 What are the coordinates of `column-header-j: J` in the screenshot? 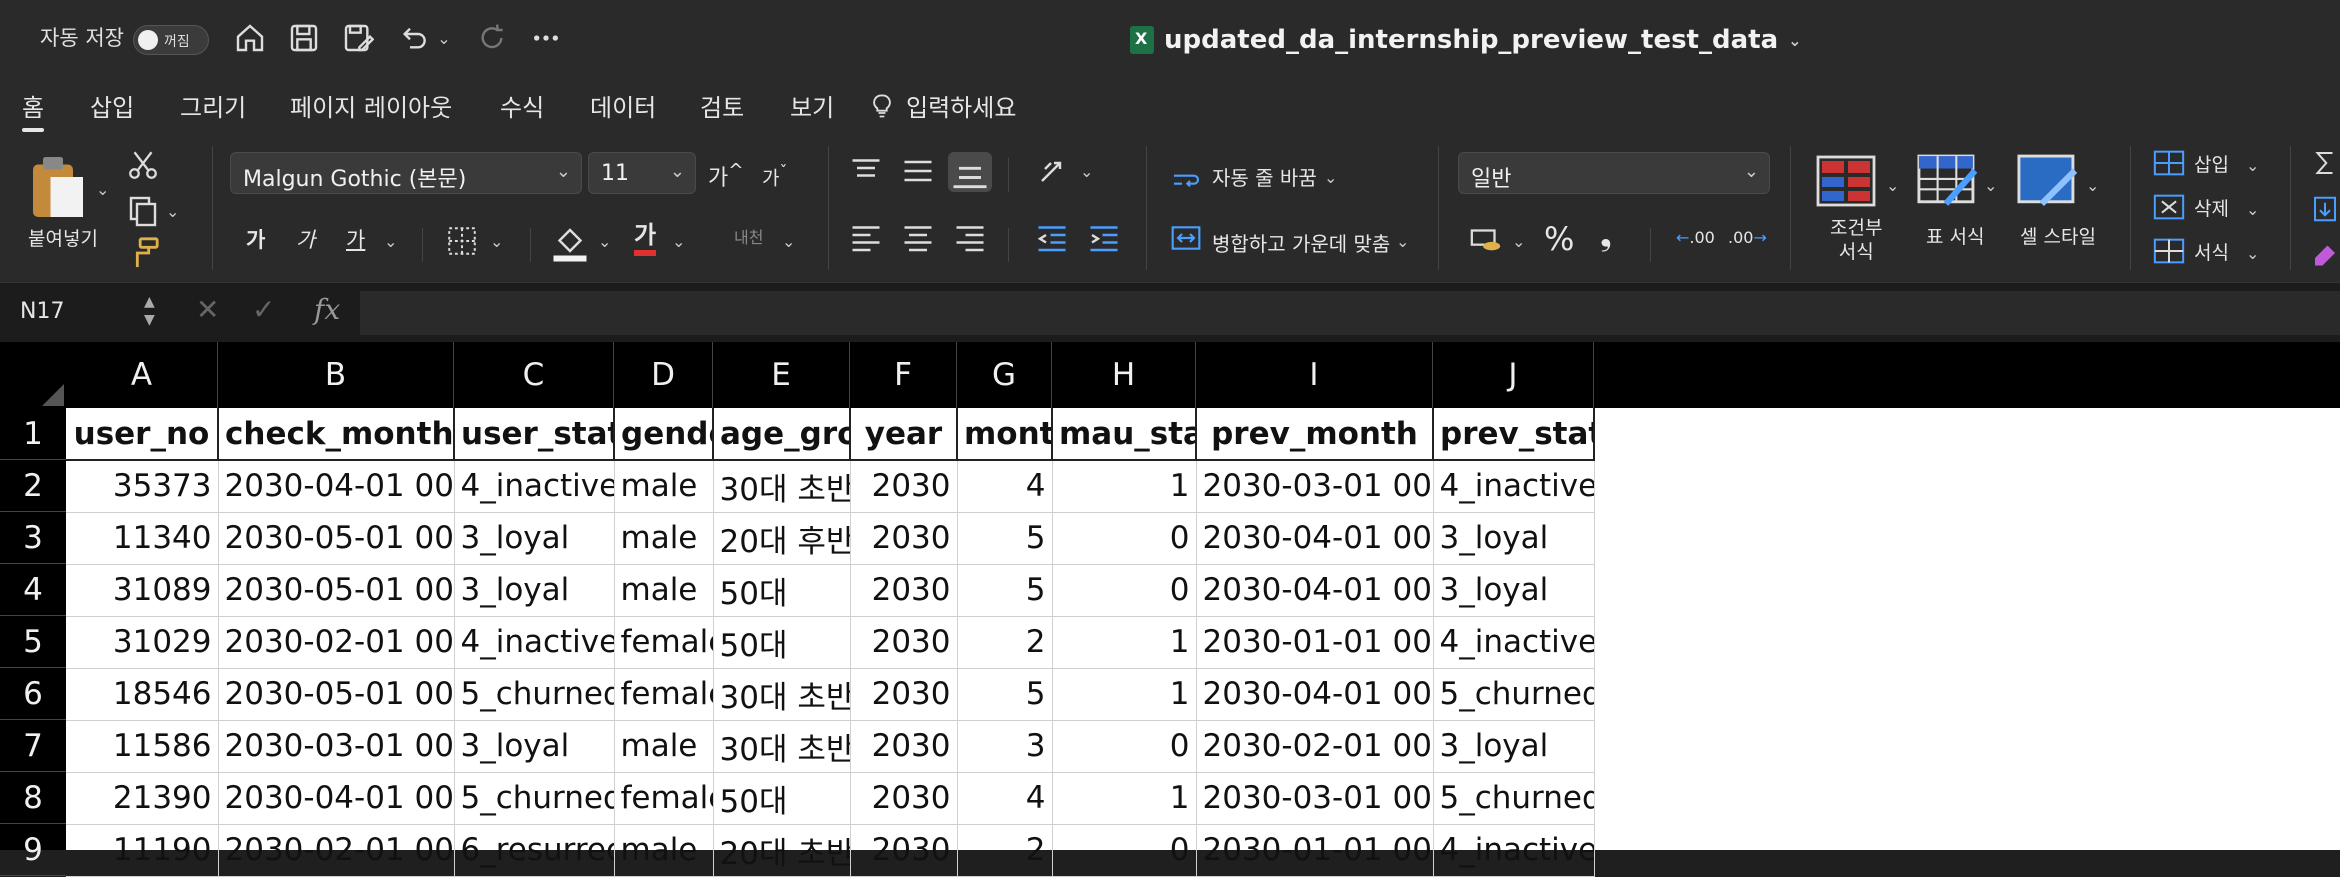 It's located at (1513, 375).